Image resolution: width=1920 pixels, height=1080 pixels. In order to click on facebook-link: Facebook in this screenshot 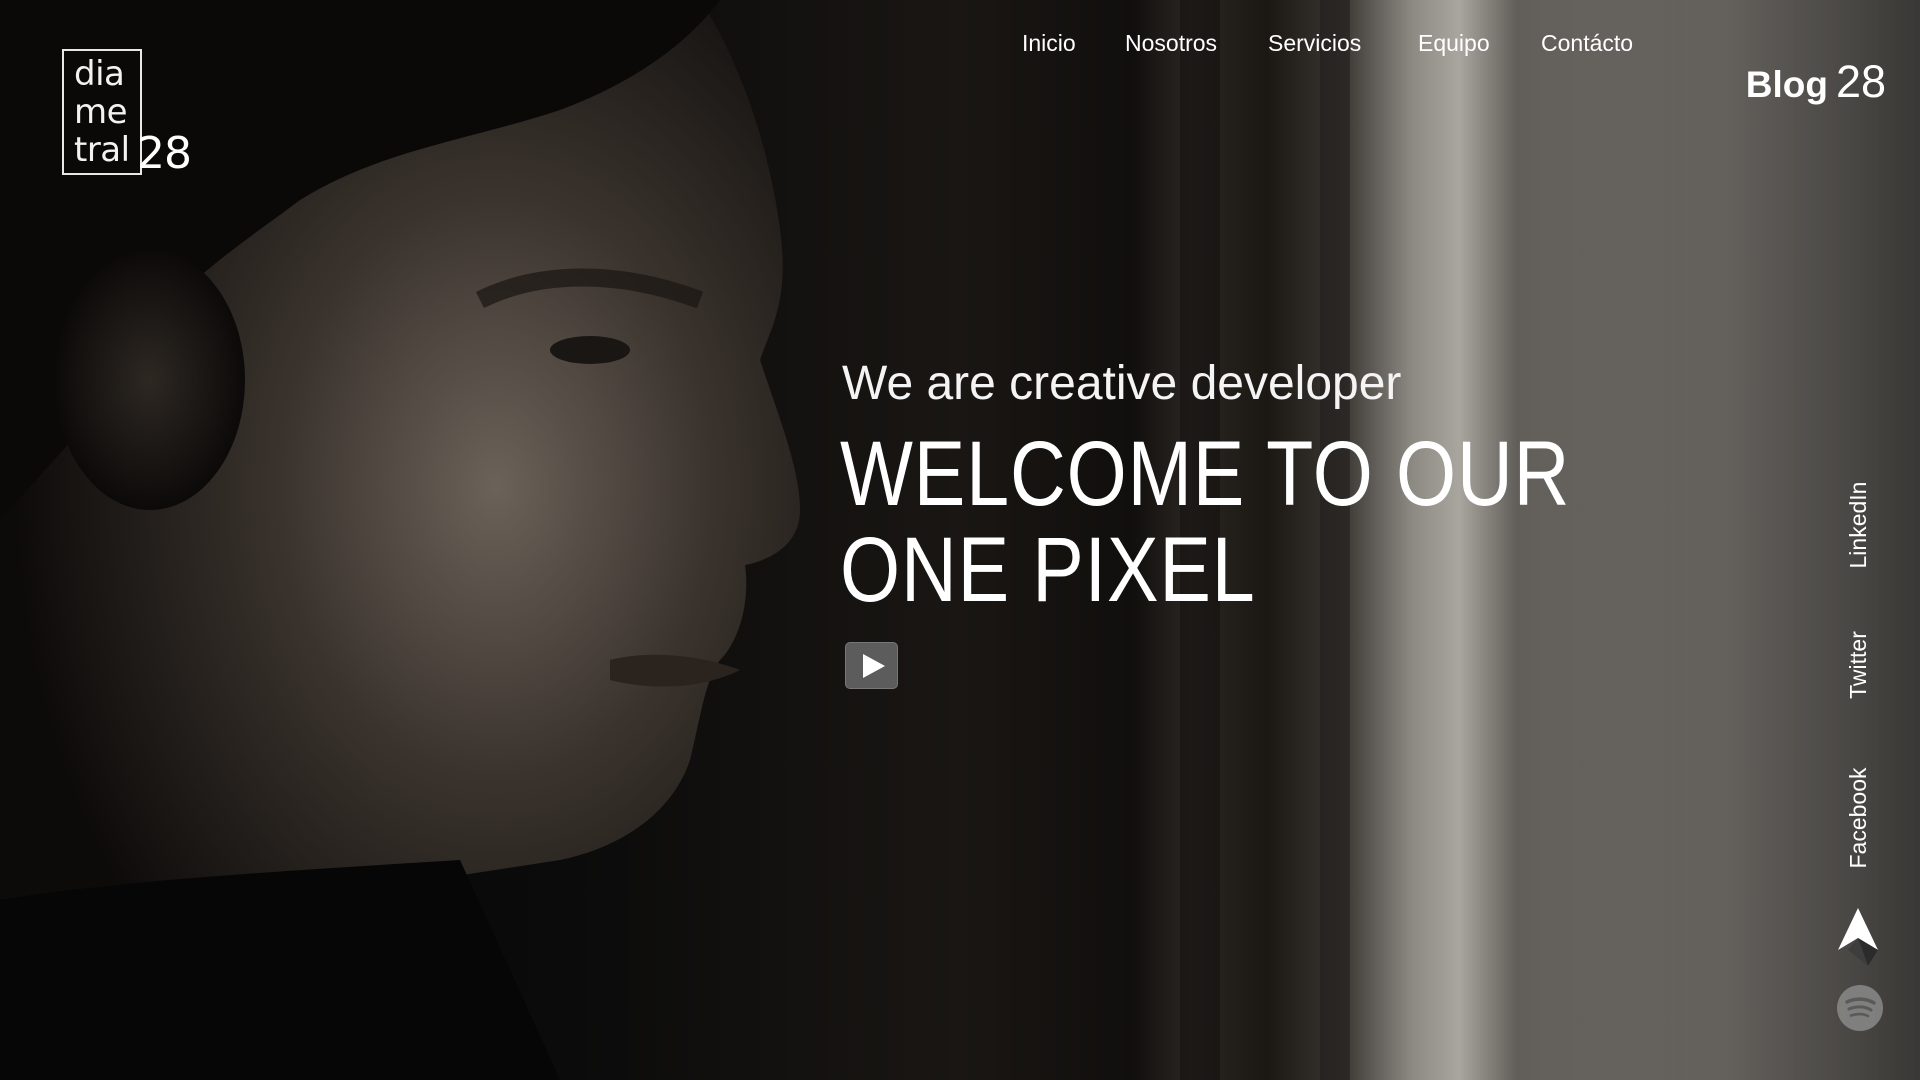, I will do `click(1858, 817)`.